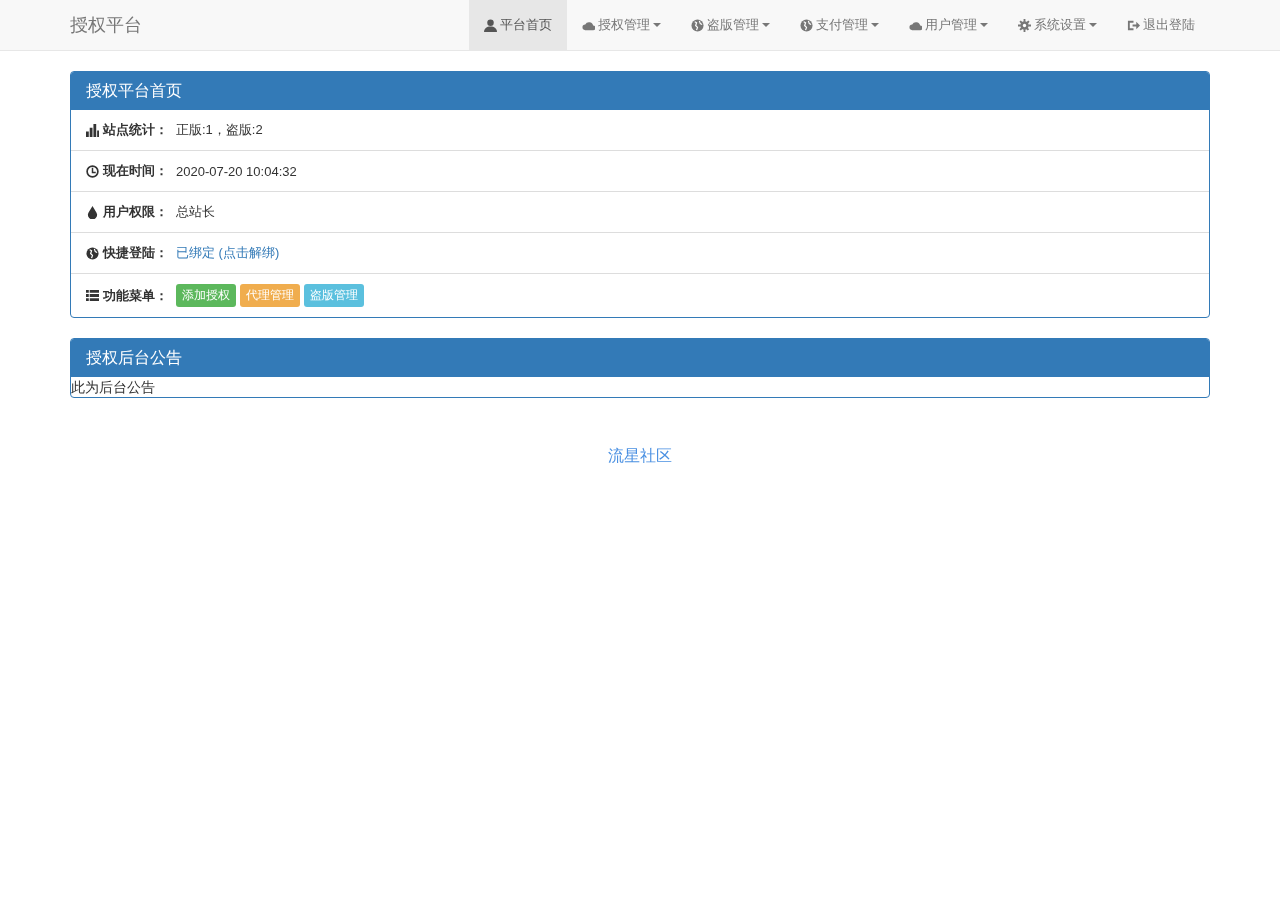 Image resolution: width=1280 pixels, height=911 pixels. Describe the element at coordinates (127, 253) in the screenshot. I see `info-label: 快捷登陆：` at that location.